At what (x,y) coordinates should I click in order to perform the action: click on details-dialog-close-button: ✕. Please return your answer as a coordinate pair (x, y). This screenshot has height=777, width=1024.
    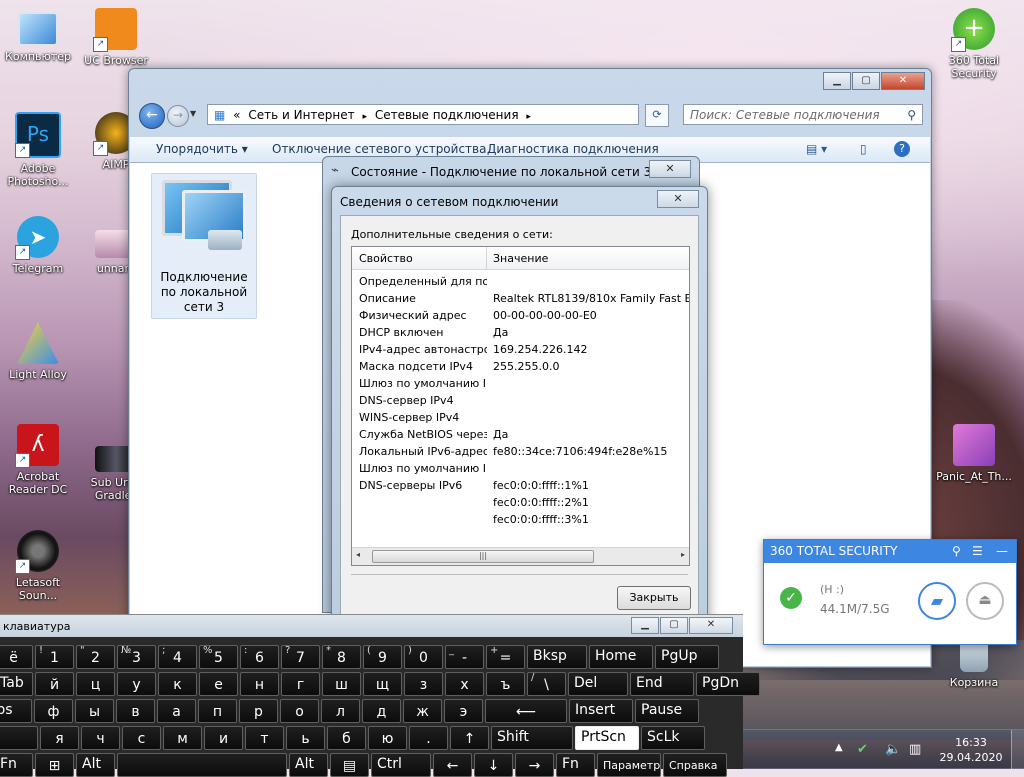
    Looking at the image, I should click on (678, 199).